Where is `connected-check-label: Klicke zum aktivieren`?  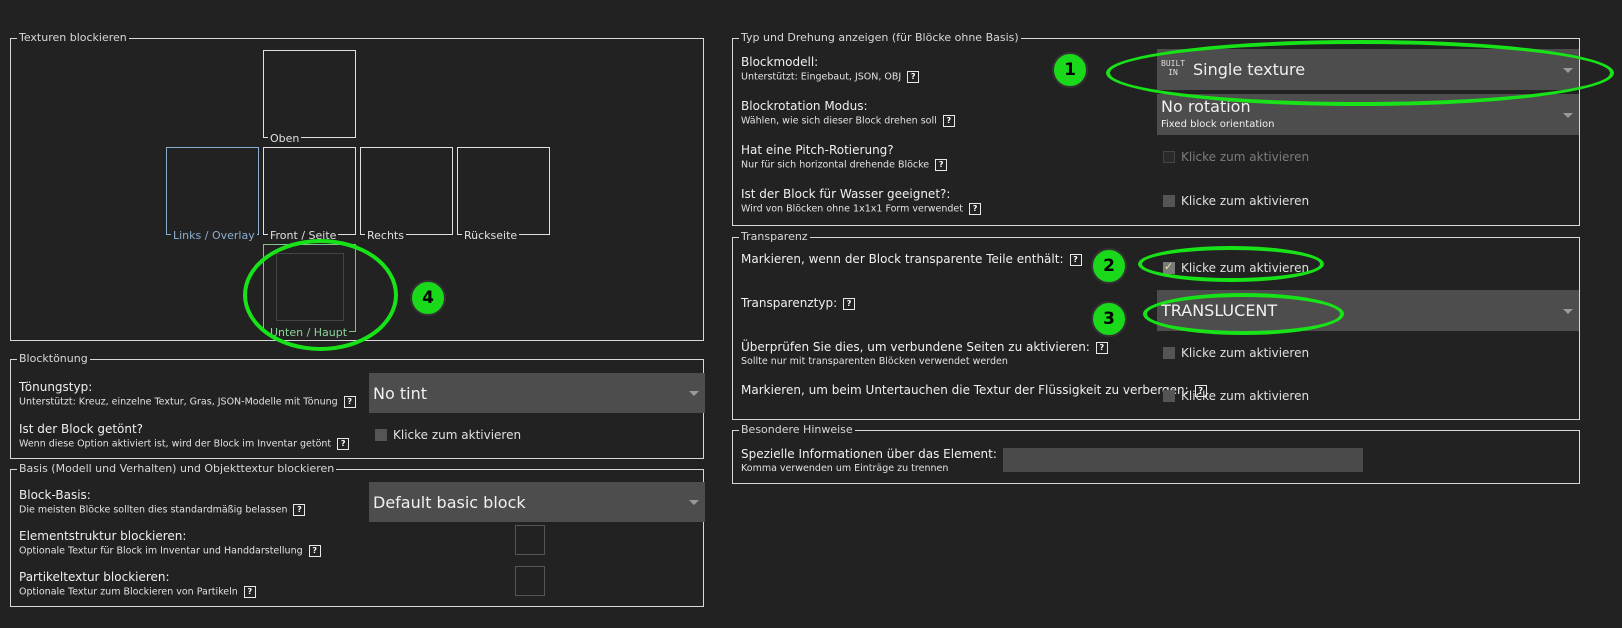 connected-check-label: Klicke zum aktivieren is located at coordinates (1245, 353).